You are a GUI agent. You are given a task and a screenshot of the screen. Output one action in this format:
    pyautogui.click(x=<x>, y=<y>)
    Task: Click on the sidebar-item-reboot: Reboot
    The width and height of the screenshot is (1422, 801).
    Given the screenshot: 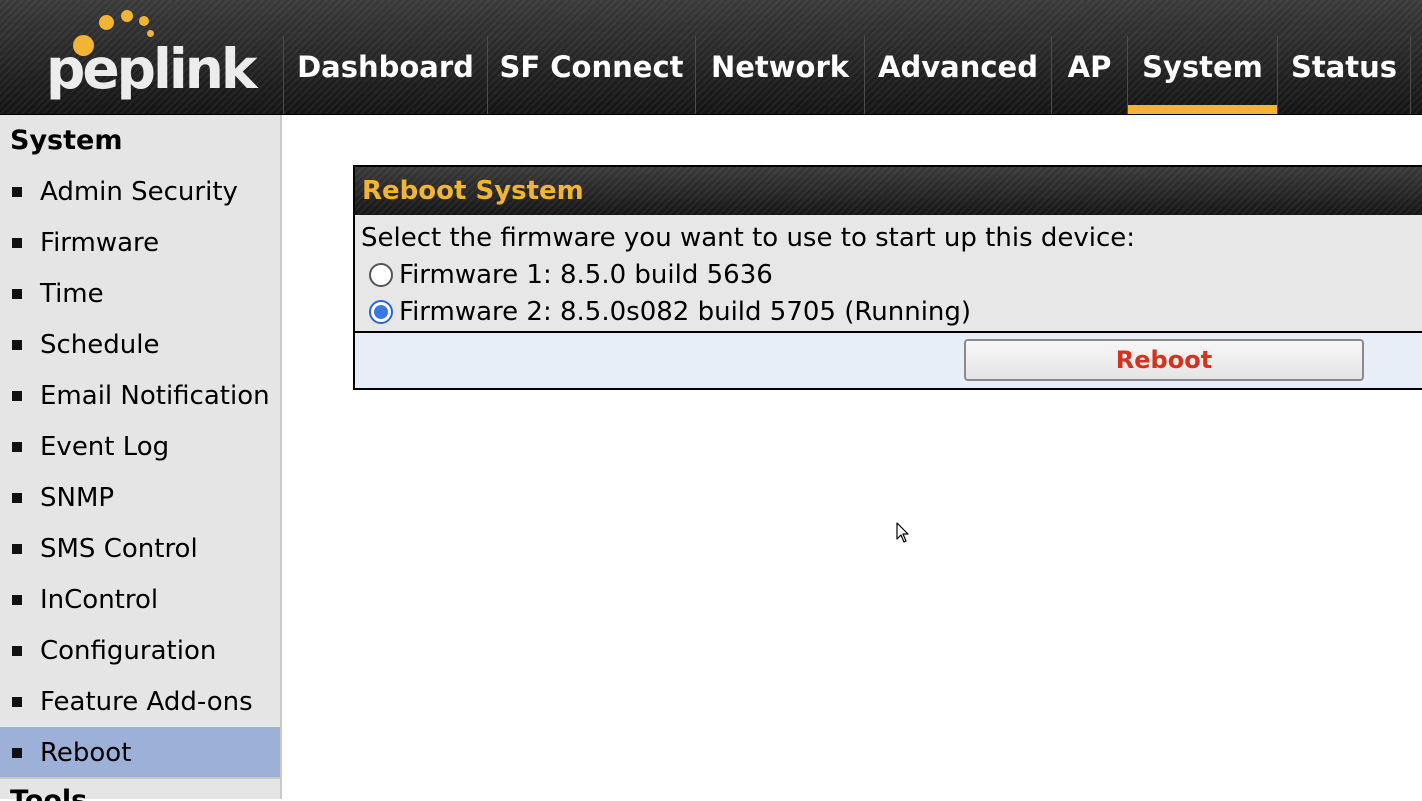 What is the action you would take?
    pyautogui.click(x=140, y=752)
    